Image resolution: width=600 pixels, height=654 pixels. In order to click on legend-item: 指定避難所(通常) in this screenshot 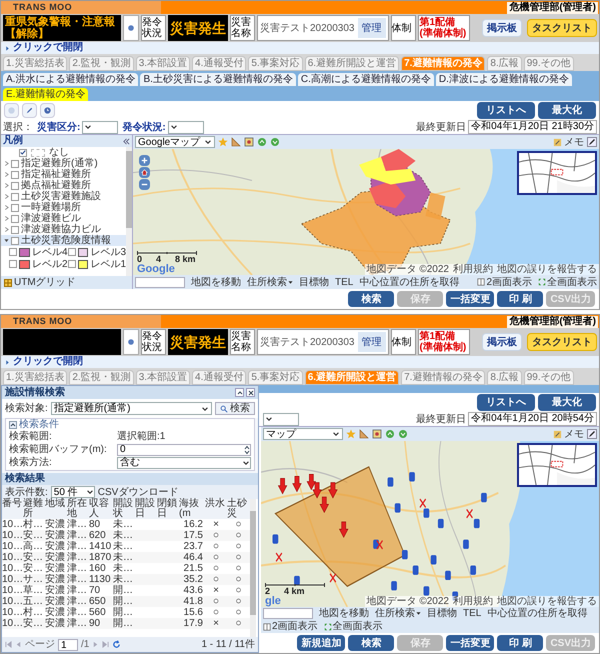, I will do `click(59, 163)`.